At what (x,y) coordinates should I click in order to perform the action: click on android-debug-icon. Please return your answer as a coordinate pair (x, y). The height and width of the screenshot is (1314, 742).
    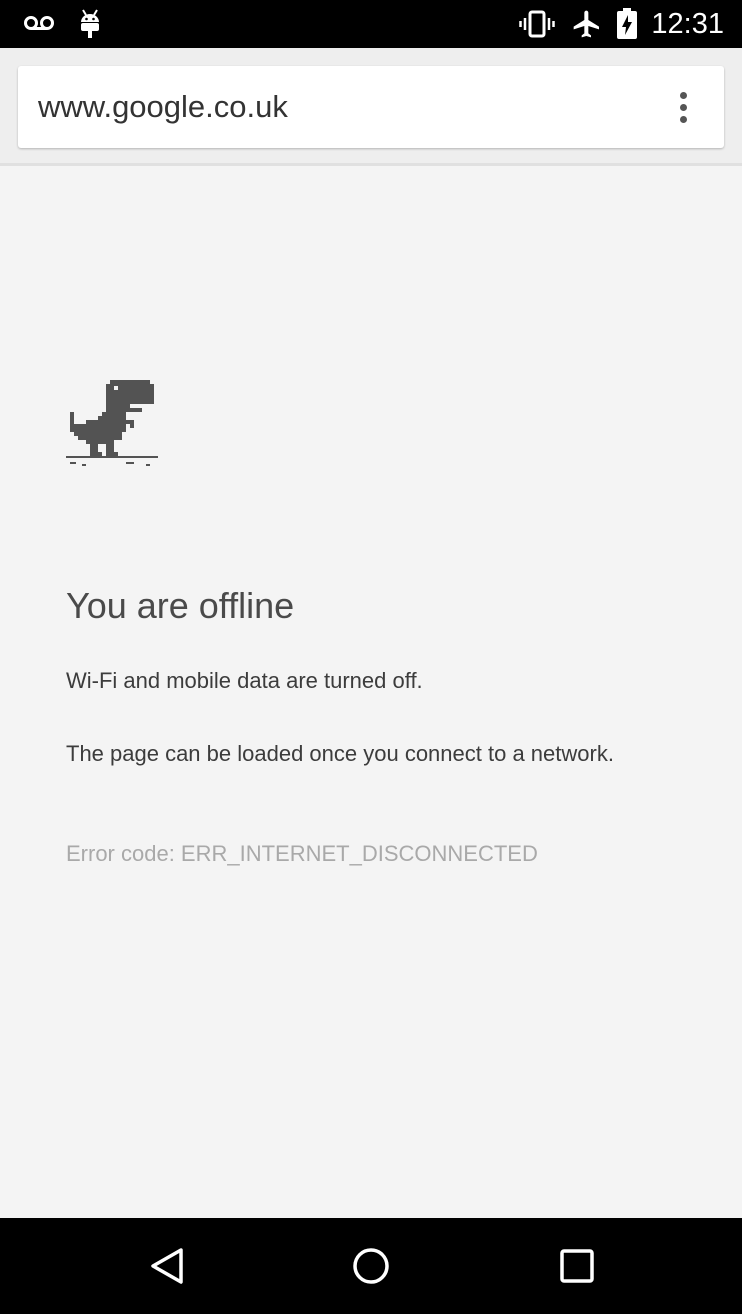
    Looking at the image, I should click on (90, 24).